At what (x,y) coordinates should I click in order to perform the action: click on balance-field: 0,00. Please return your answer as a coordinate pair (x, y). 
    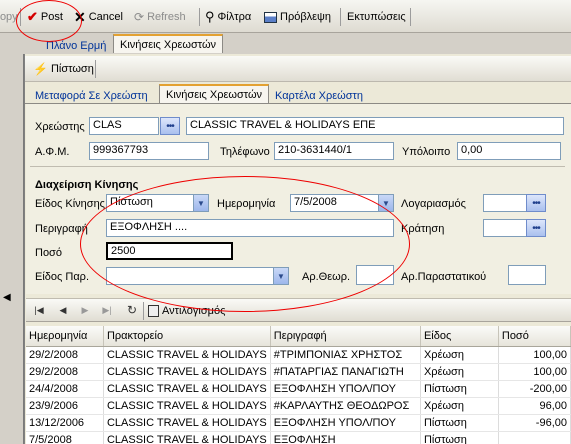
    Looking at the image, I should click on (509, 151).